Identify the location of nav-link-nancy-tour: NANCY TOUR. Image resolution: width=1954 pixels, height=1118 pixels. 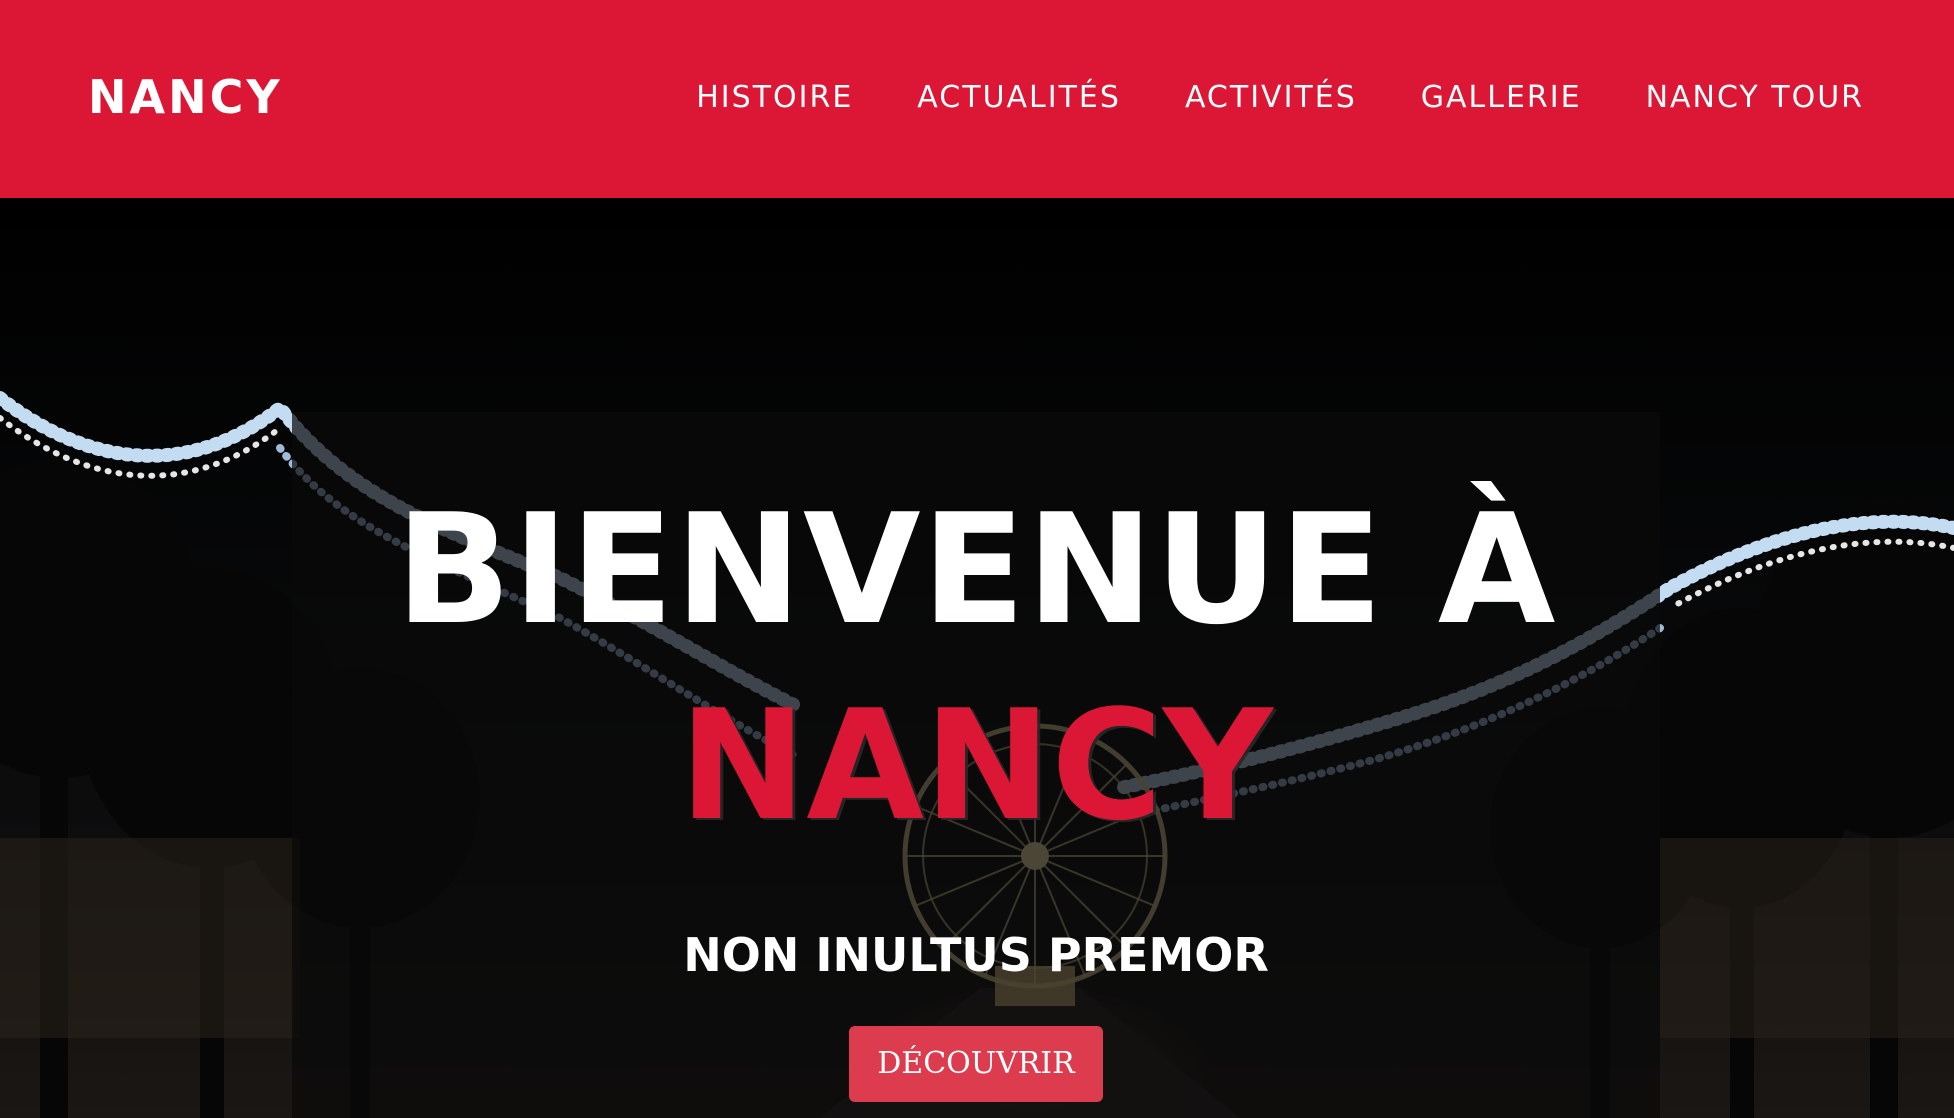
(1755, 97).